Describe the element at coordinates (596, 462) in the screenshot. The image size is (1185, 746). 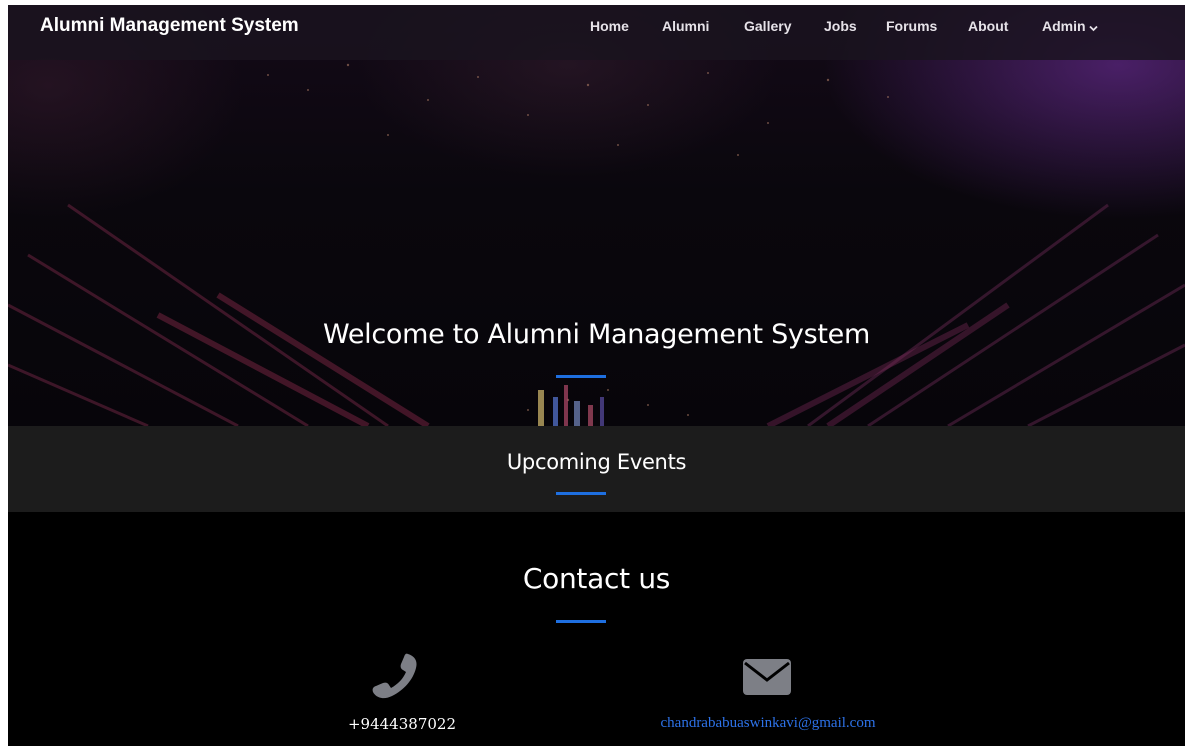
I see `events-title: Upcoming Events` at that location.